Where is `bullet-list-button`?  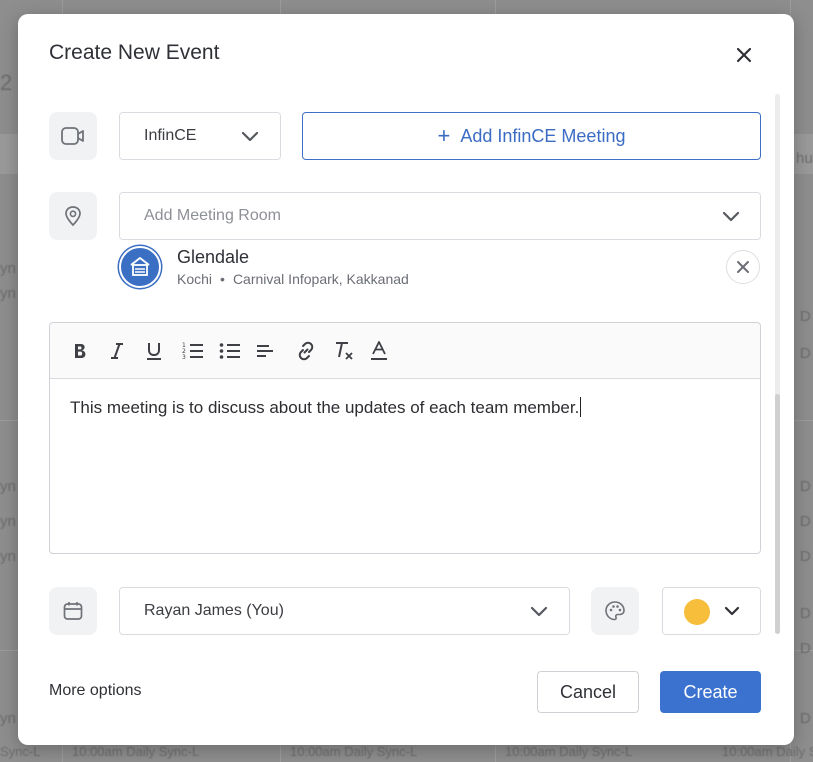 bullet-list-button is located at coordinates (230, 351).